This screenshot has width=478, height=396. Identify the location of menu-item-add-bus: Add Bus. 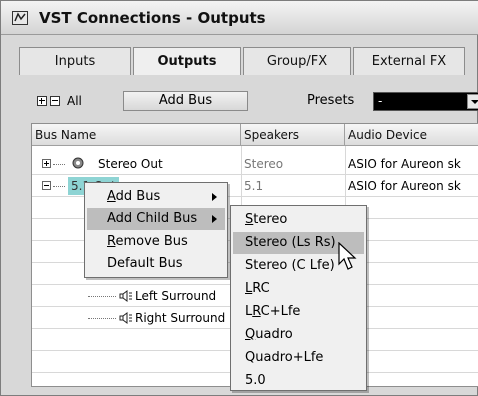
(156, 197).